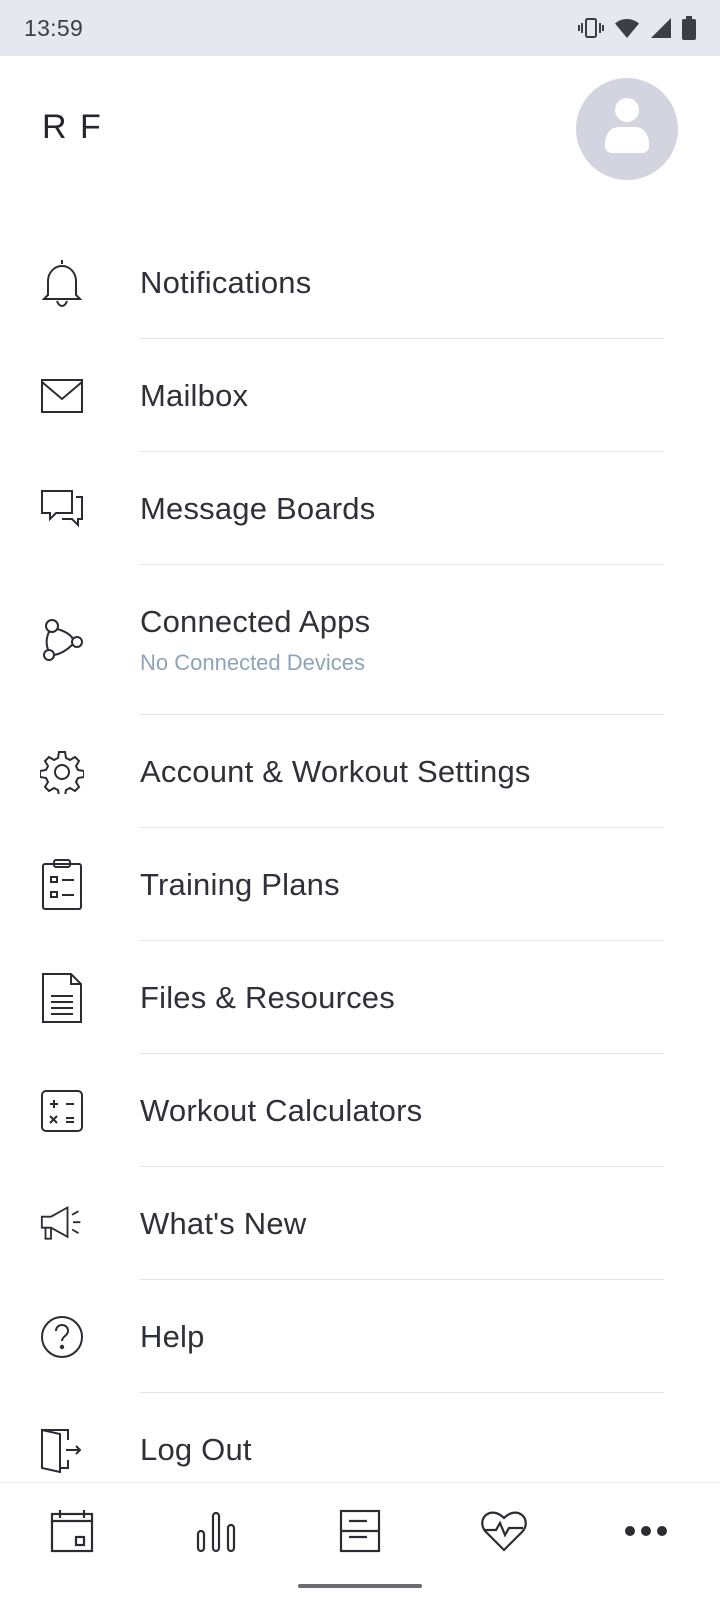 The height and width of the screenshot is (1600, 720). What do you see at coordinates (360, 1336) in the screenshot?
I see `menu-item-help: Help` at bounding box center [360, 1336].